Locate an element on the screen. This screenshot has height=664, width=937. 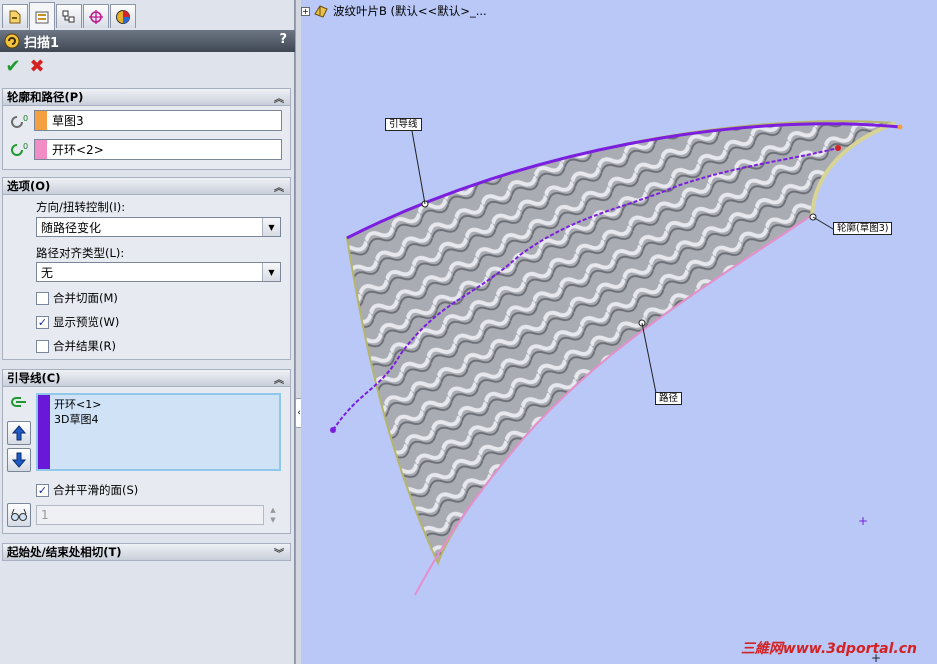
checkbox-label: 显示预览(W) is located at coordinates (86, 322).